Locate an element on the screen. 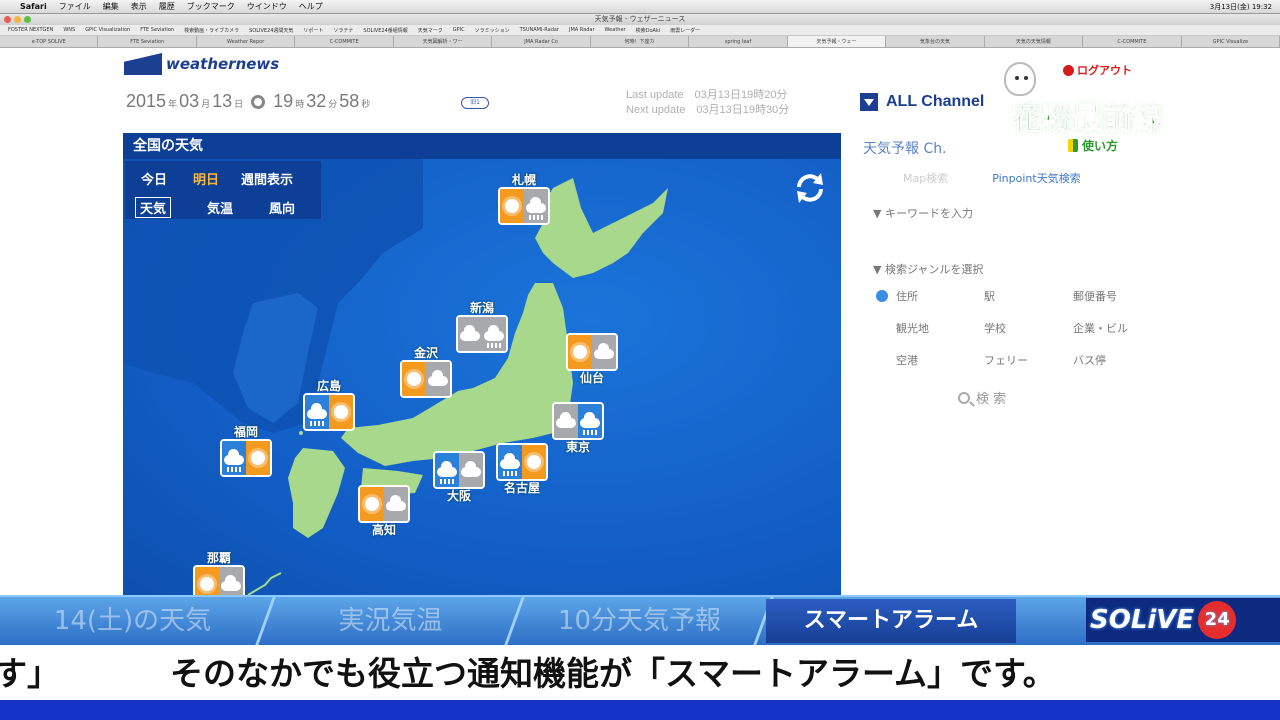  caption-previous: す」 is located at coordinates (30, 673).